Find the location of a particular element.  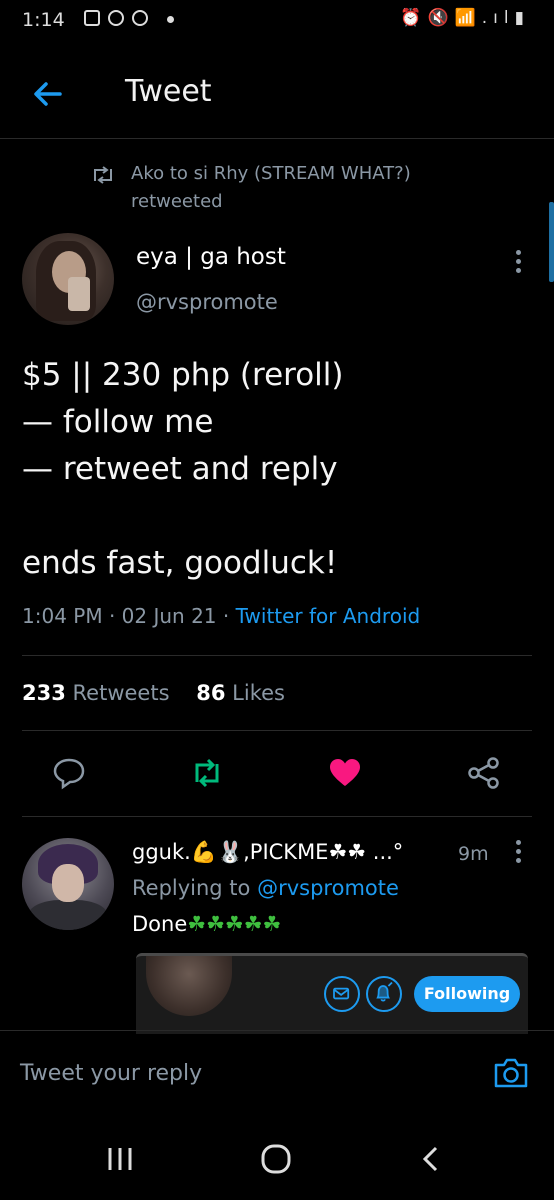

tweet-line is located at coordinates (277, 516).